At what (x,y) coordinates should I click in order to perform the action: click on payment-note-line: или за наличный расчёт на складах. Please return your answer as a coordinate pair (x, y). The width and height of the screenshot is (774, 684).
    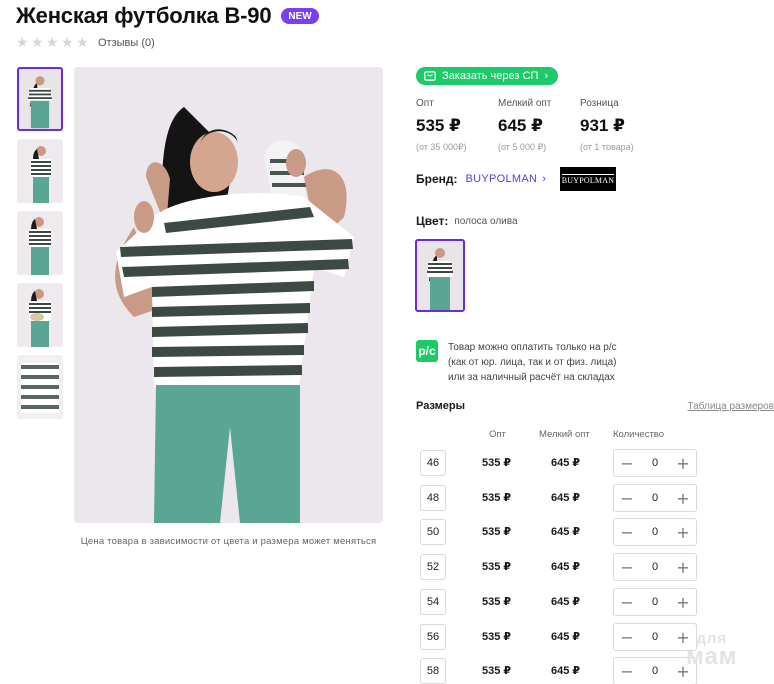
    Looking at the image, I should click on (531, 377).